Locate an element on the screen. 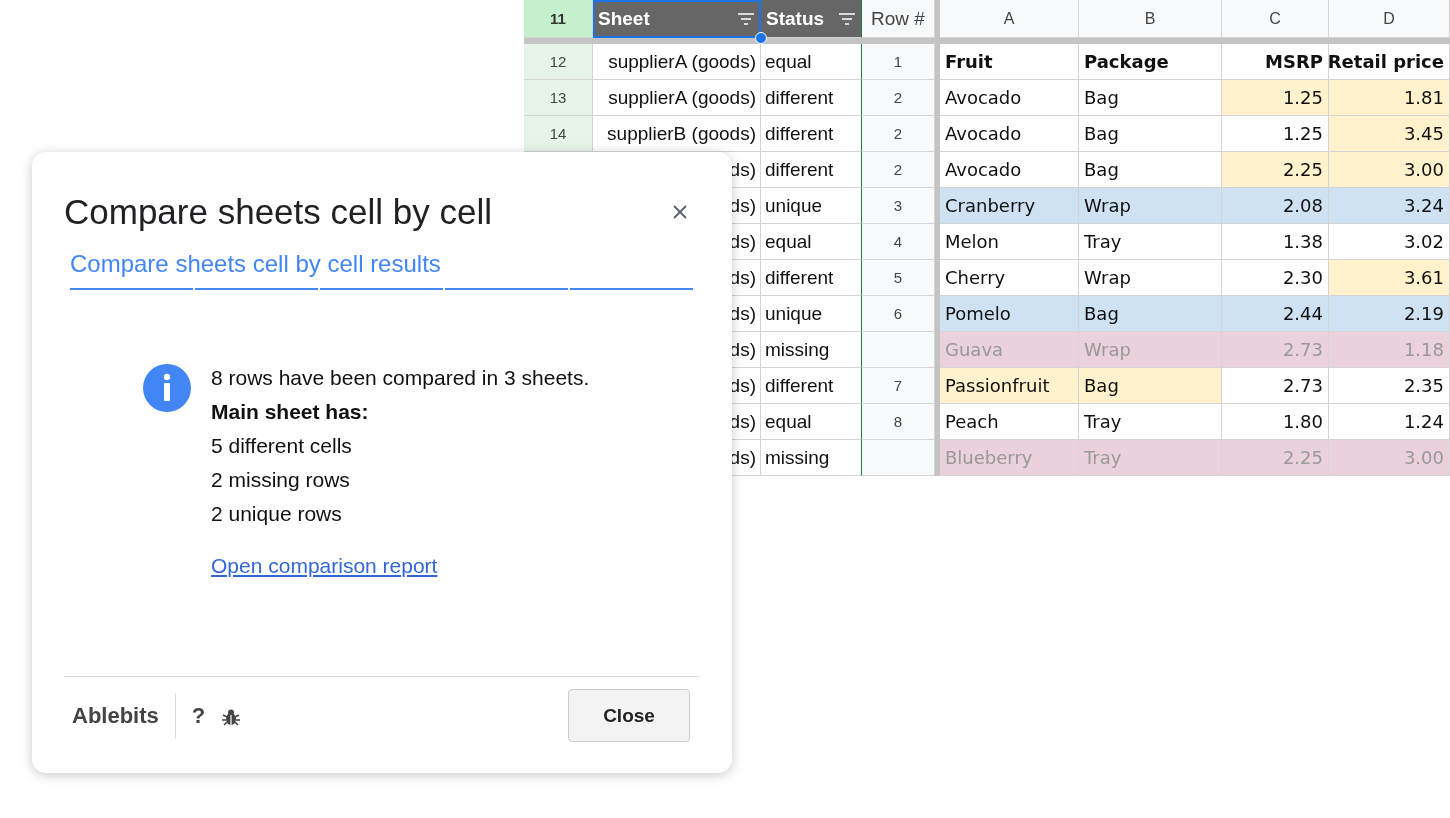  close-icon is located at coordinates (680, 212).